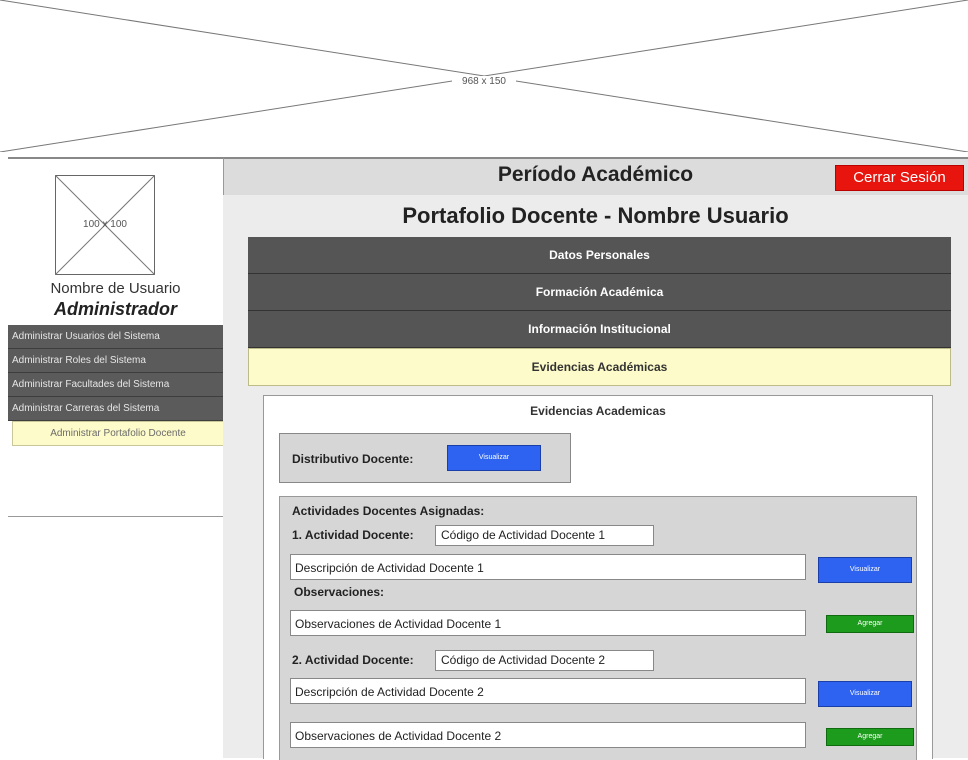 The height and width of the screenshot is (760, 968). Describe the element at coordinates (115, 288) in the screenshot. I see `username-label: Nombre de Usuario` at that location.